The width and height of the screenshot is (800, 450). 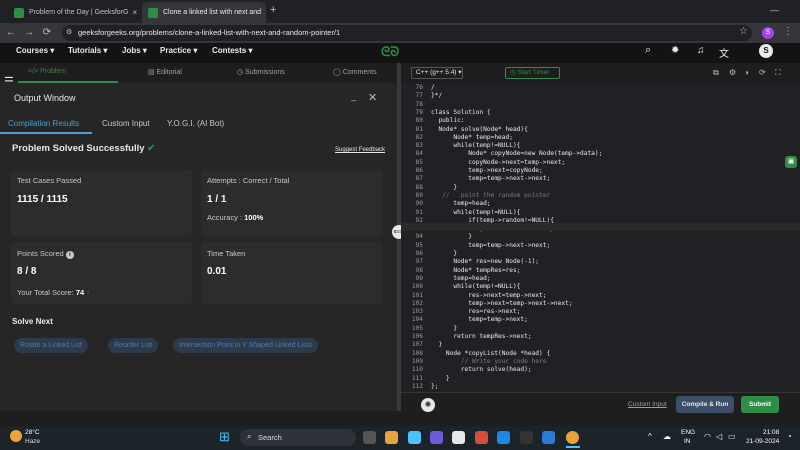 What do you see at coordinates (47, 33) in the screenshot?
I see `reload-icon: ⟳` at bounding box center [47, 33].